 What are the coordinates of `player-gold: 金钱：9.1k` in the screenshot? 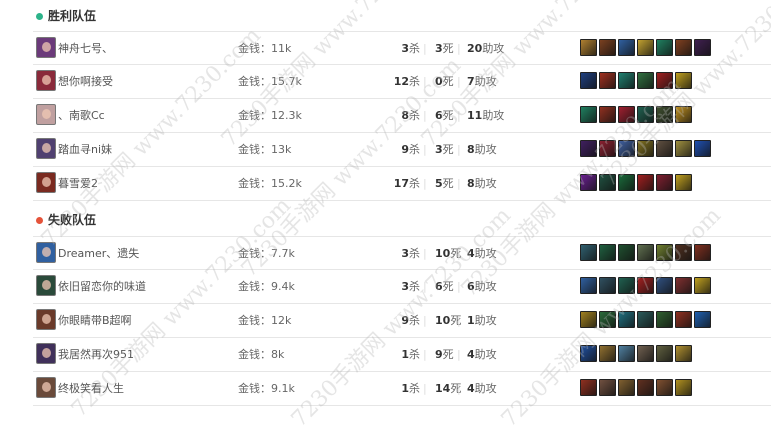 It's located at (266, 388).